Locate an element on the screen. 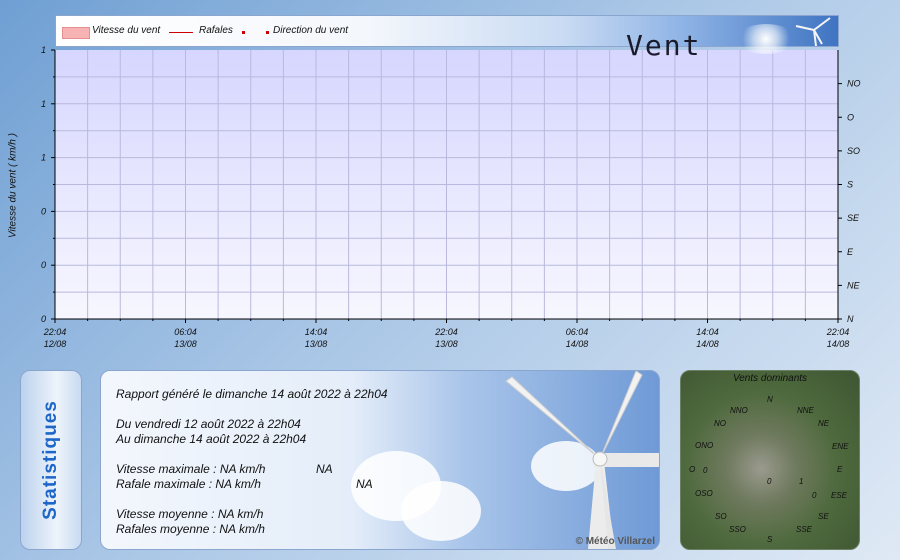 Image resolution: width=900 pixels, height=560 pixels. avg-speed: Vitesse moyenne : NA km/h is located at coordinates (190, 514).